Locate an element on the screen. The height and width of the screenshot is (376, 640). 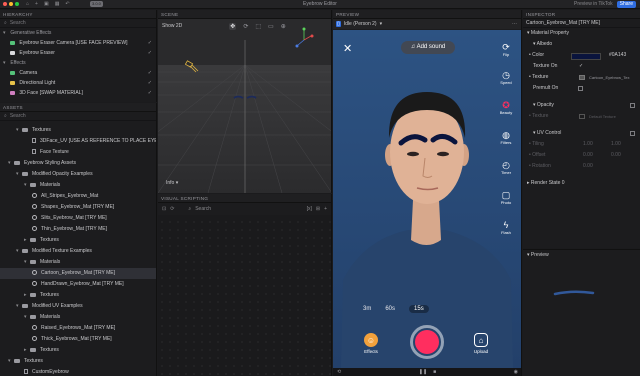
color-hex-value: #0A143 is located at coordinates (617, 55).